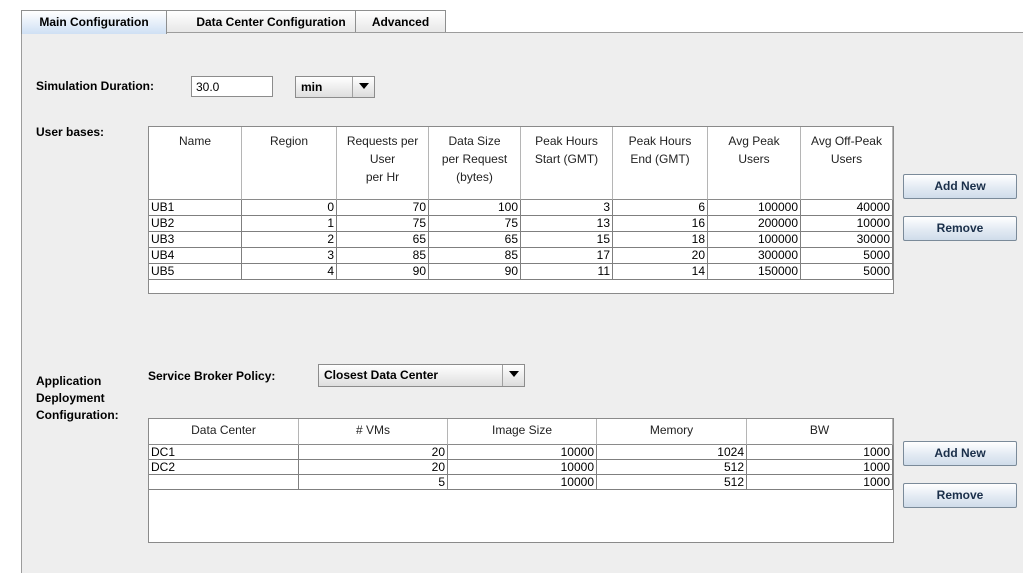 This screenshot has width=1023, height=573. I want to click on table-cell: 5, so click(373, 482).